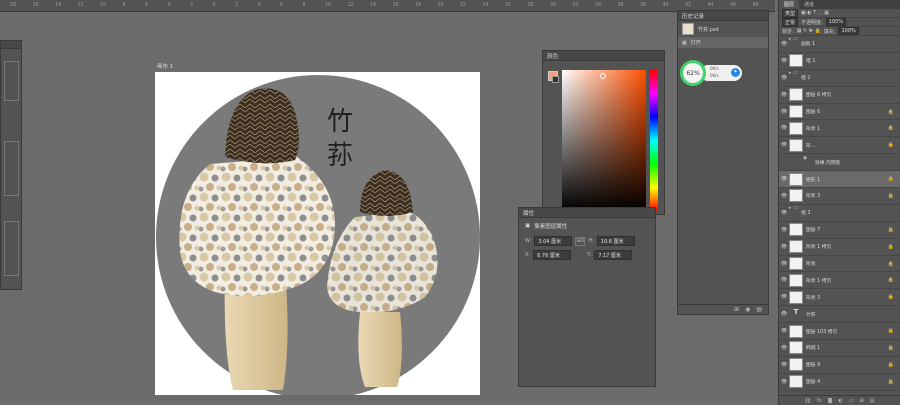 The width and height of the screenshot is (900, 405). I want to click on layer-row: 👁 图层 9 🔒, so click(839, 365).